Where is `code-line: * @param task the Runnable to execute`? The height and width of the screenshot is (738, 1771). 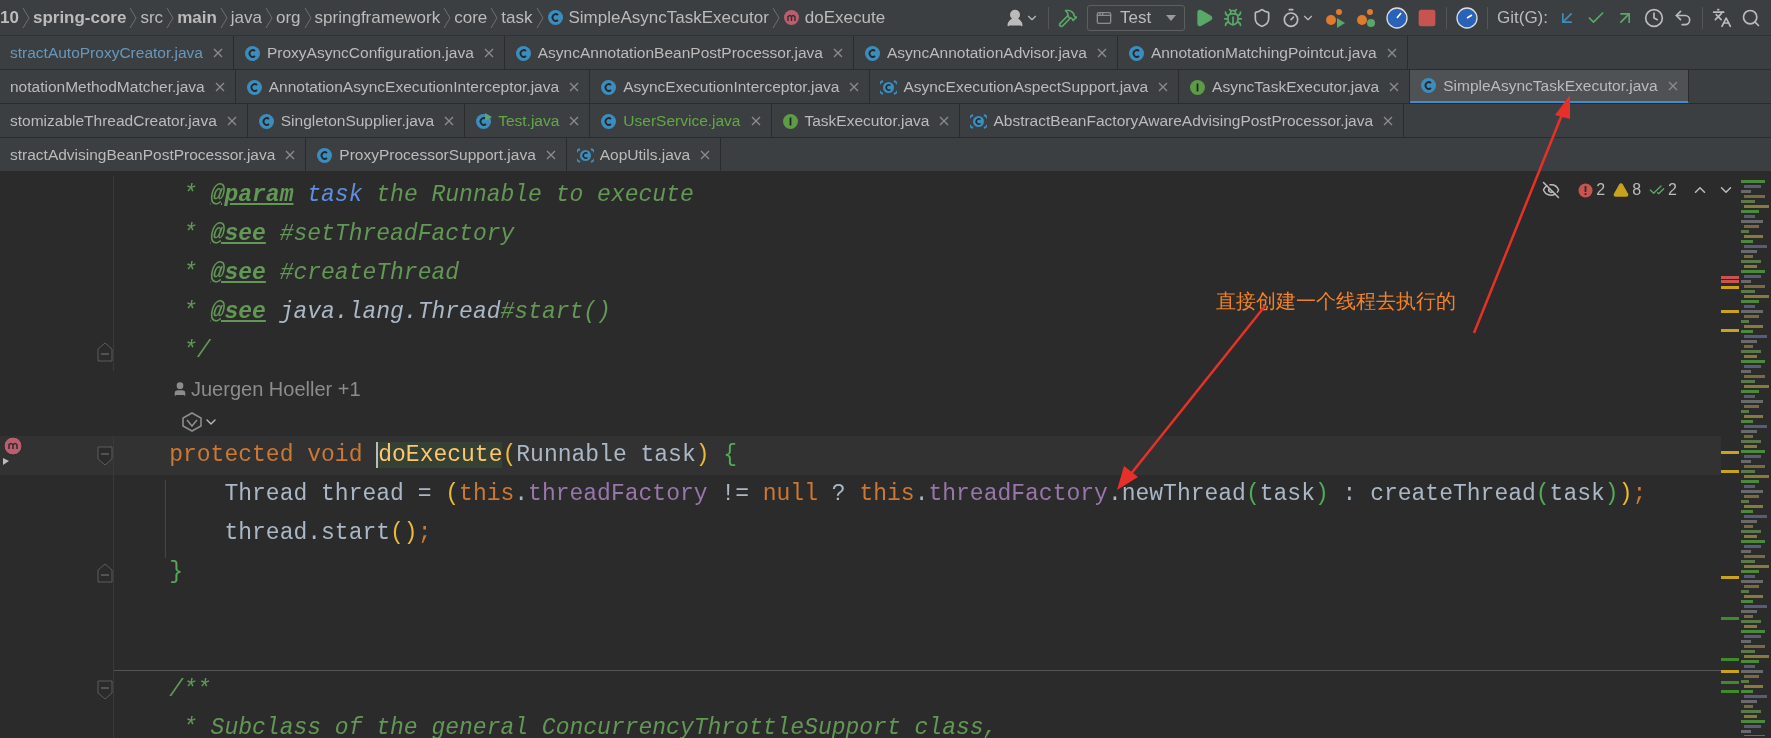 code-line: * @param task the Runnable to execute is located at coordinates (438, 195).